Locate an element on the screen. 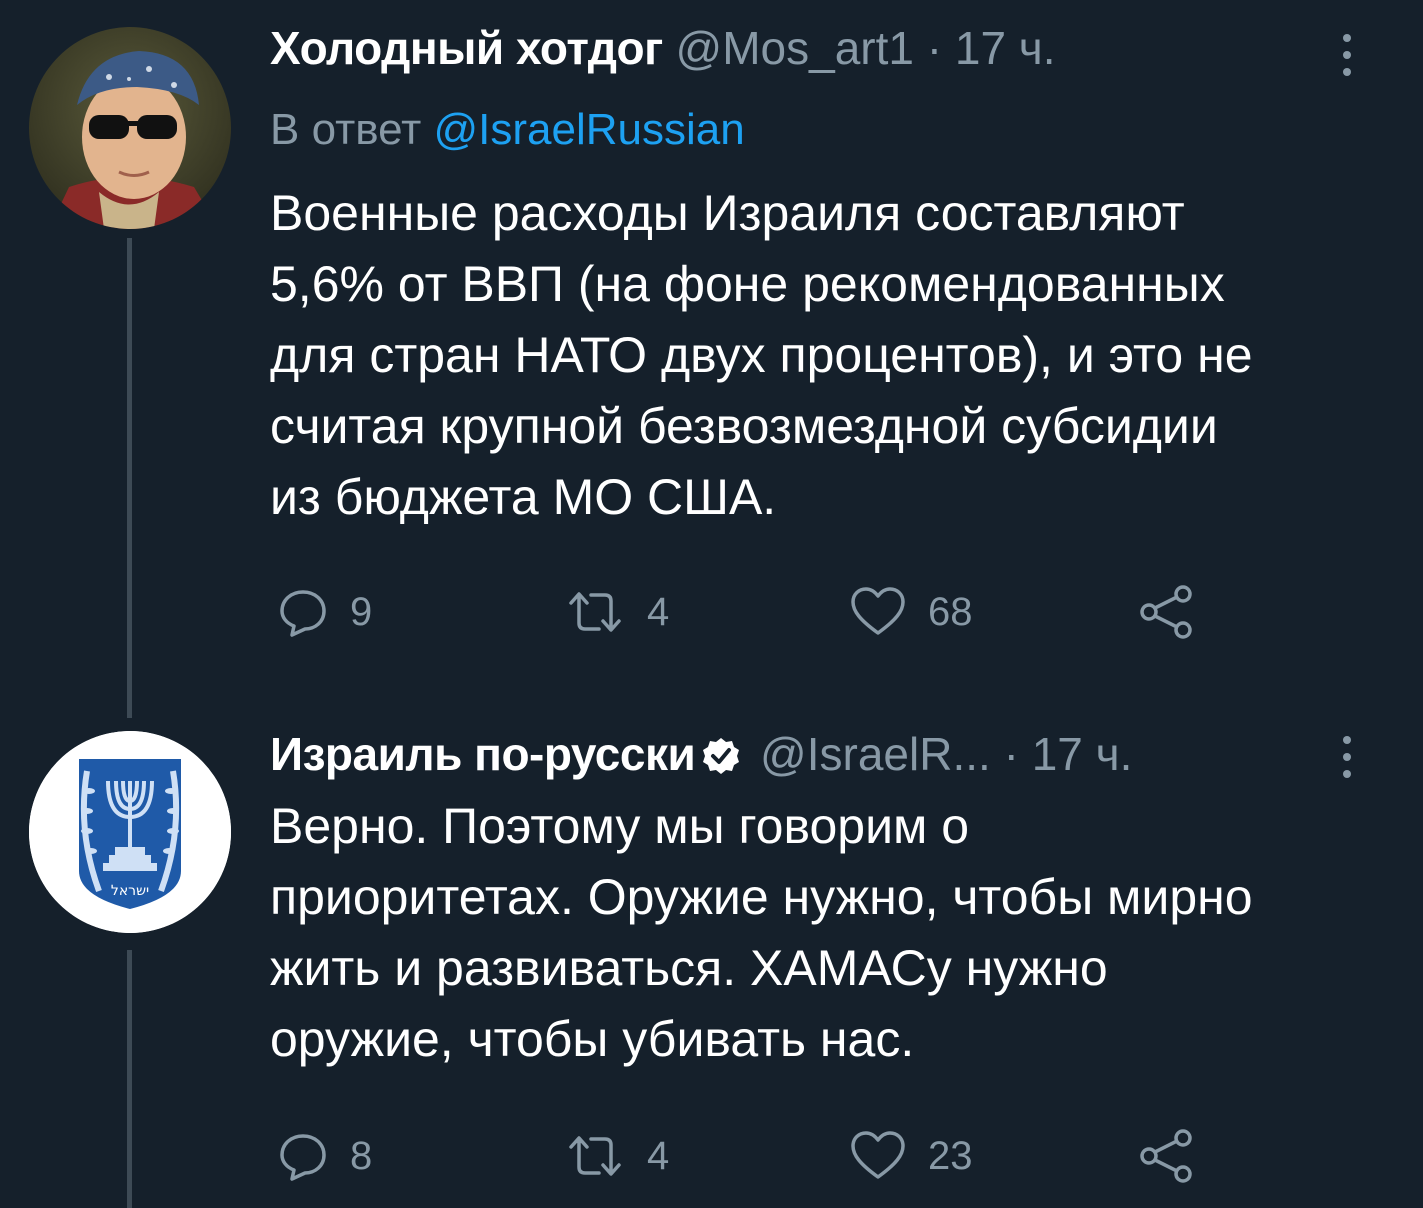 The width and height of the screenshot is (1423, 1208). tweet-text-line: 5,6% от ВВП (на фоне рекомендованных is located at coordinates (747, 284).